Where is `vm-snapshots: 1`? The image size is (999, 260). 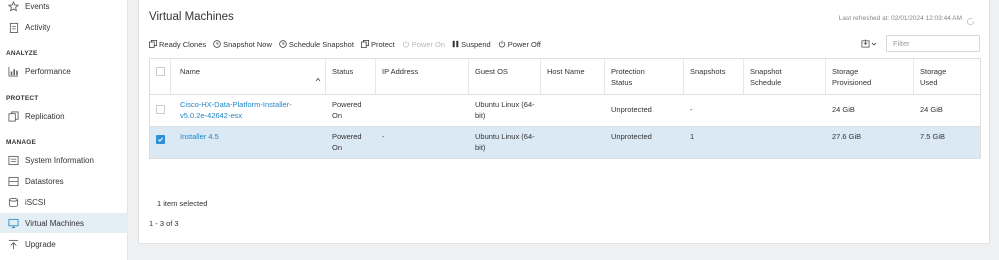 vm-snapshots: 1 is located at coordinates (692, 136).